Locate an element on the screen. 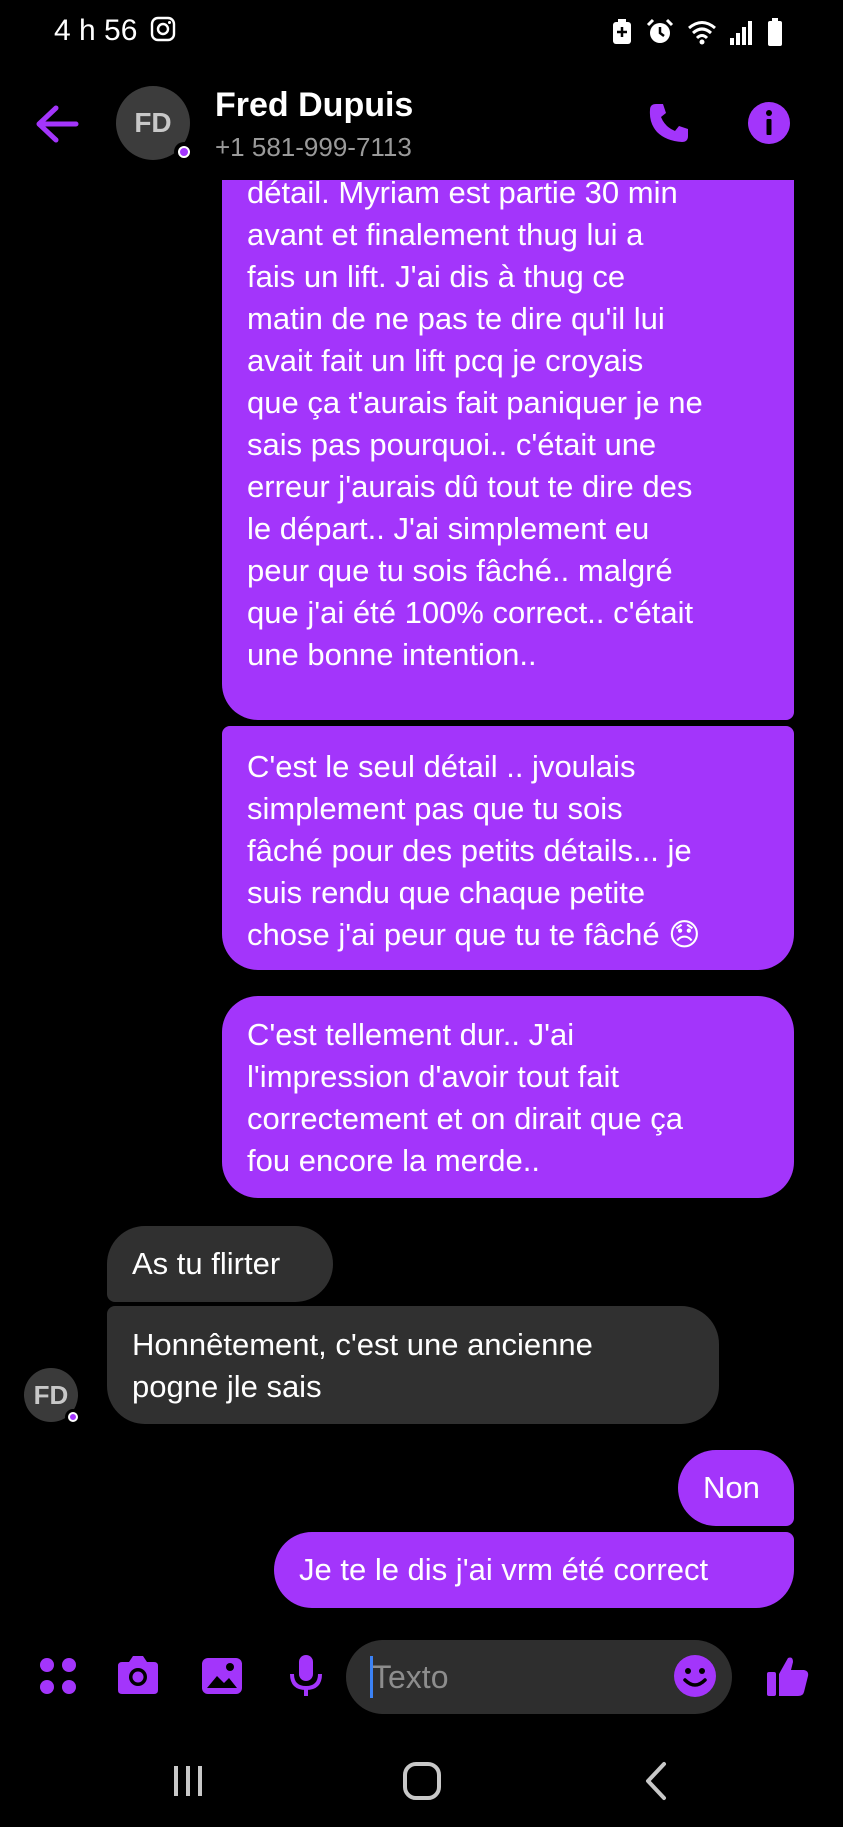 The height and width of the screenshot is (1827, 843). menu-dots-icon is located at coordinates (58, 1676).